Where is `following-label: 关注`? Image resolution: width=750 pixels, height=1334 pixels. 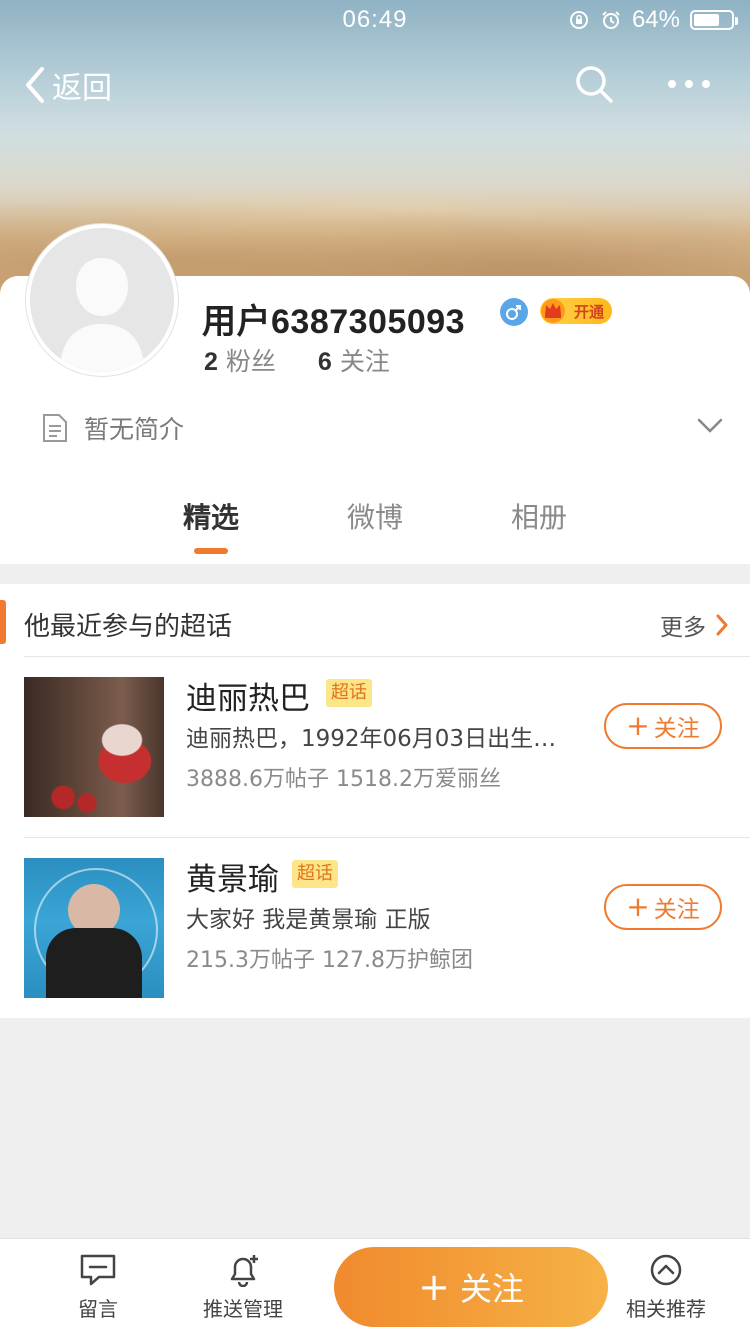 following-label: 关注 is located at coordinates (364, 361).